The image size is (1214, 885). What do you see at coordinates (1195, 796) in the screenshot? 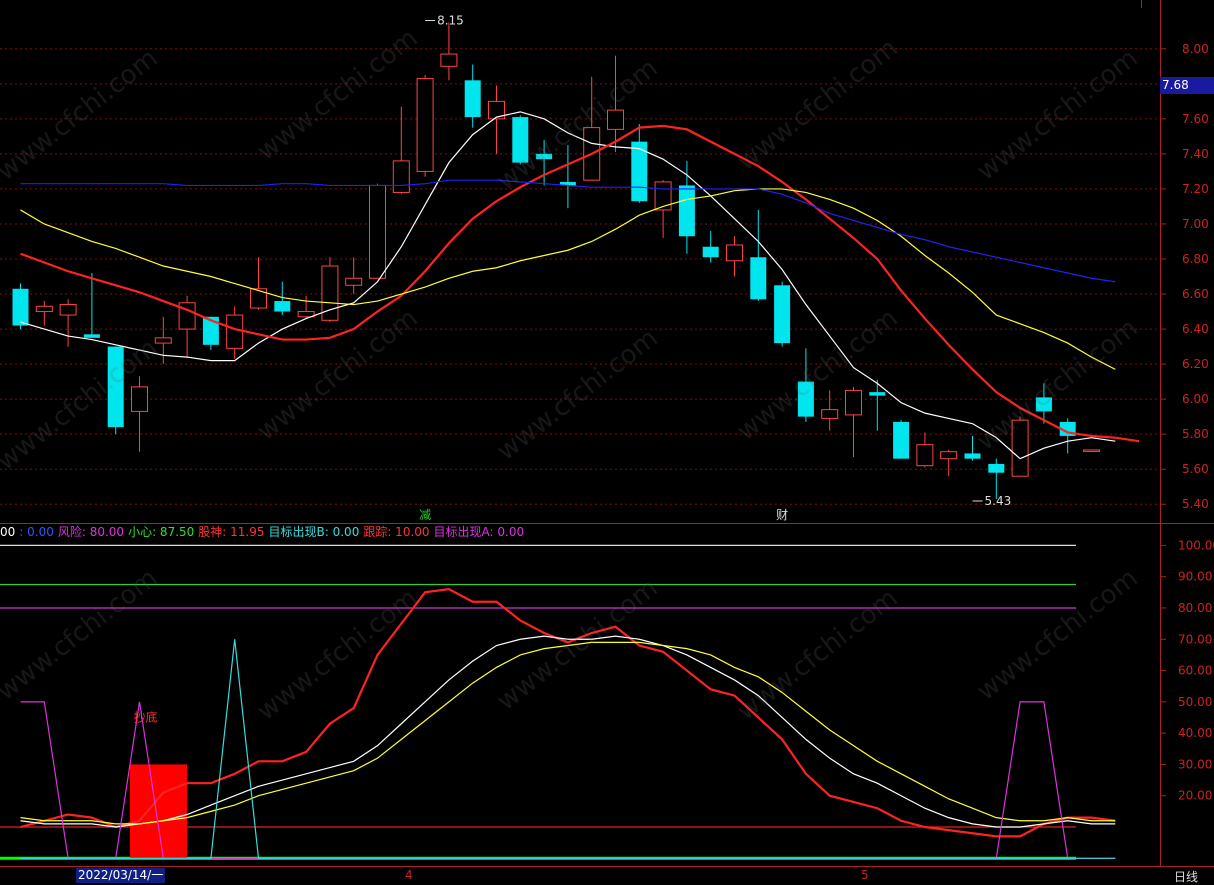
I see `indicator-tick-label: 20.00` at bounding box center [1195, 796].